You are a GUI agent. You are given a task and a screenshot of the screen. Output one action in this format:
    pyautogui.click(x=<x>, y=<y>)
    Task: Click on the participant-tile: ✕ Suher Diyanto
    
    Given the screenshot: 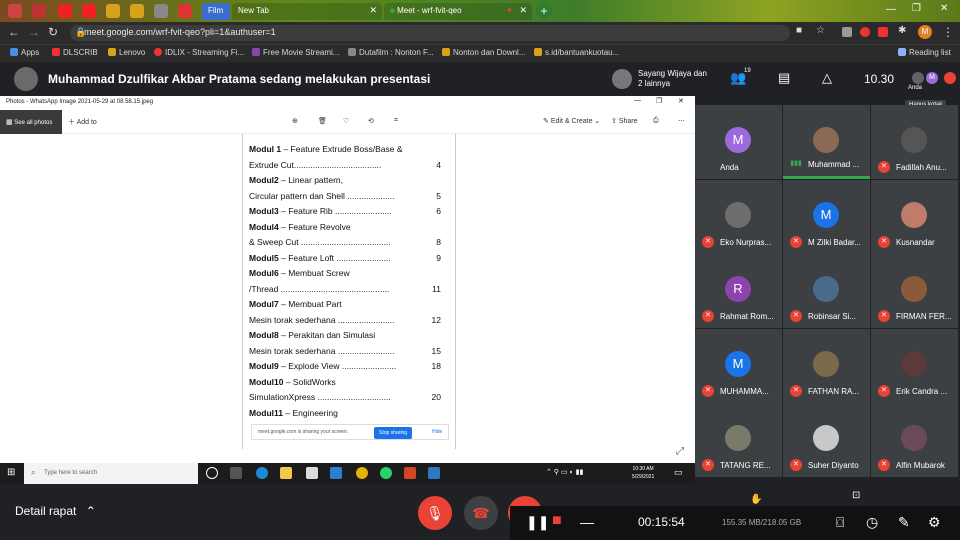 What is the action you would take?
    pyautogui.click(x=826, y=440)
    